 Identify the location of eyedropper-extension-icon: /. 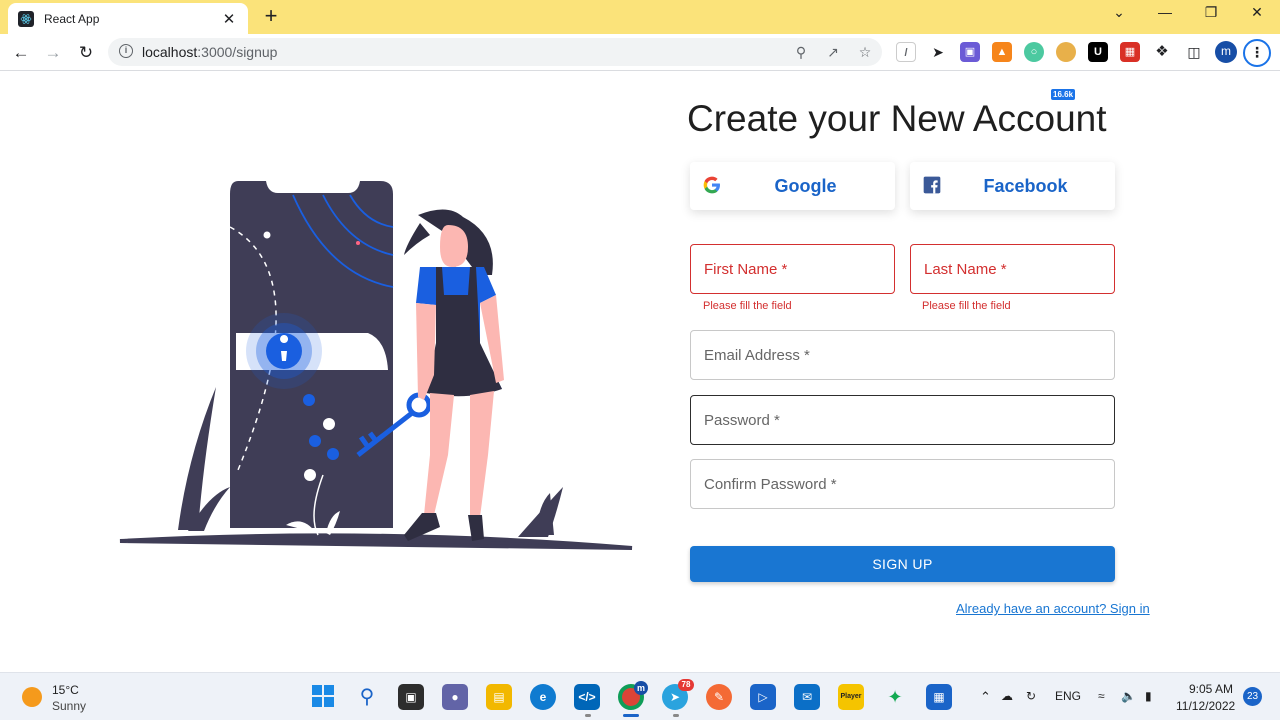
(906, 52).